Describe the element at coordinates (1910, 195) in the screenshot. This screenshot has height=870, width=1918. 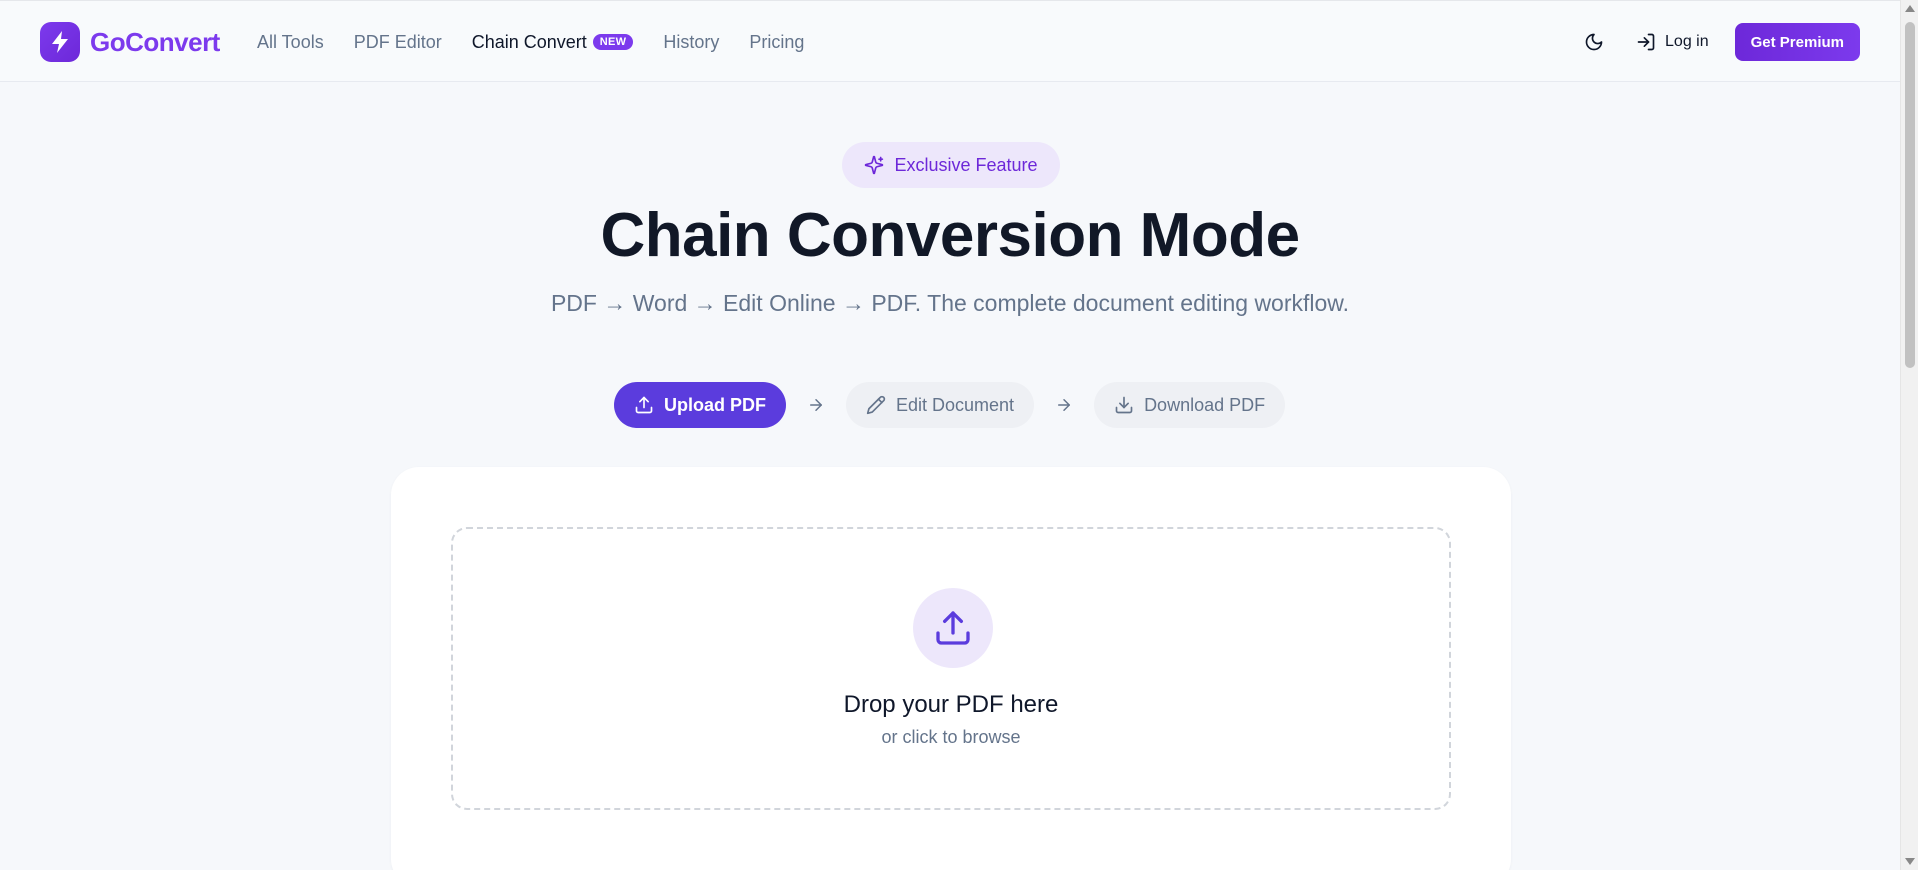
I see `scroll-thumb` at that location.